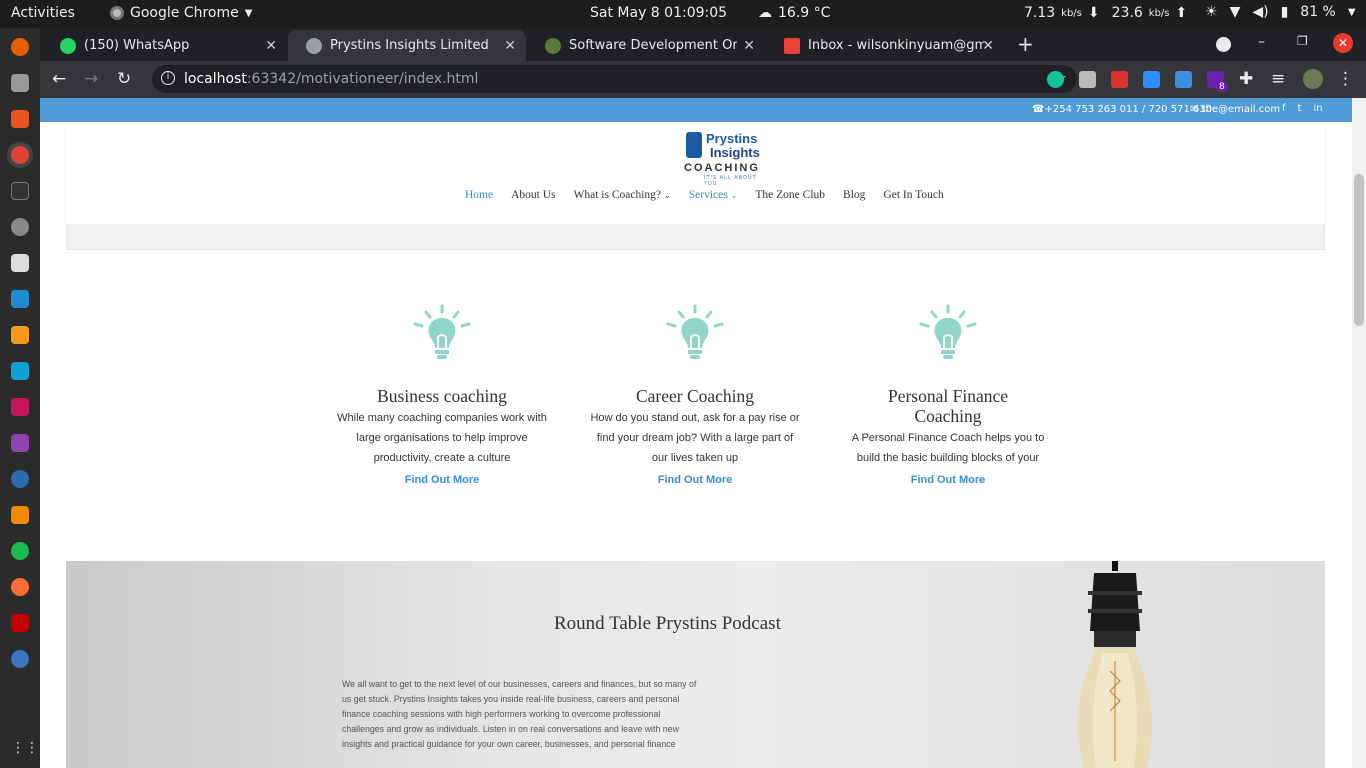 This screenshot has height=768, width=1366. I want to click on tab-software-dev: Software Development Online | ✕, so click(646, 45).